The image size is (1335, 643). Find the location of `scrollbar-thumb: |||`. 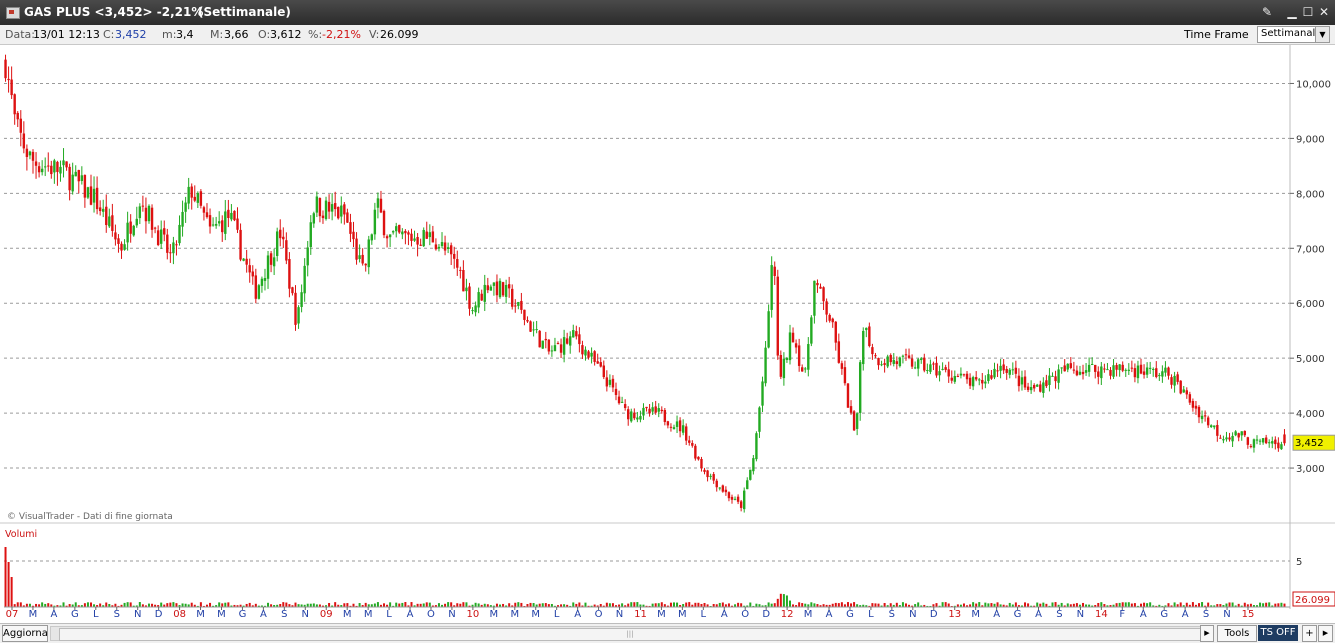

scrollbar-thumb: ||| is located at coordinates (630, 634).